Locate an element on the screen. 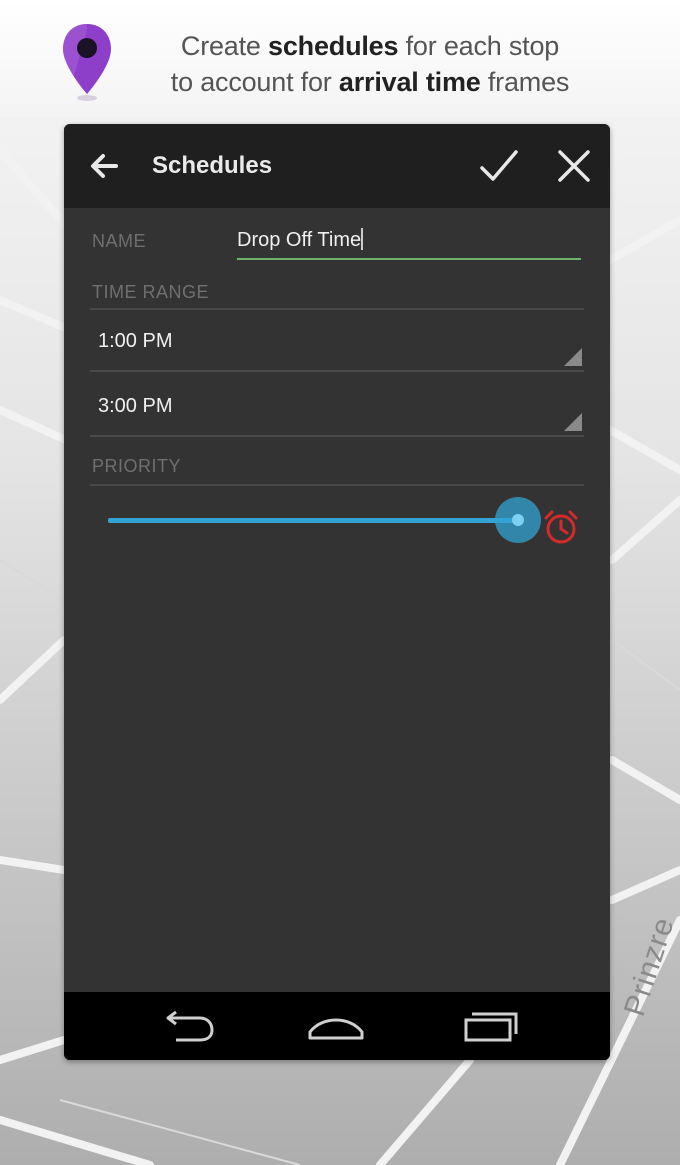 The width and height of the screenshot is (680, 1165). action-bar: Schedules is located at coordinates (337, 166).